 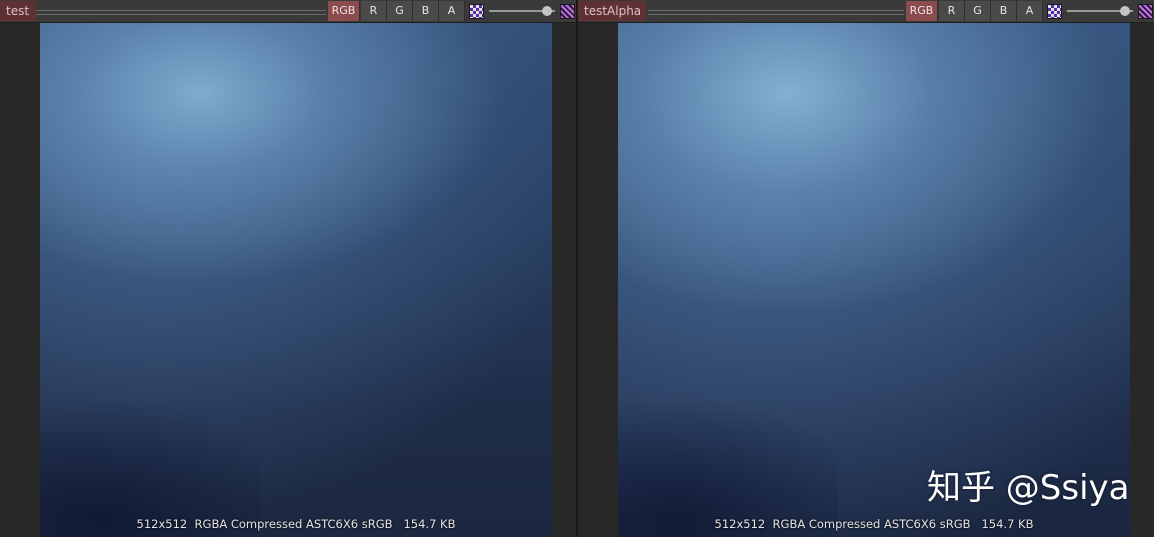 I want to click on texture-name-label: test, so click(x=18, y=11).